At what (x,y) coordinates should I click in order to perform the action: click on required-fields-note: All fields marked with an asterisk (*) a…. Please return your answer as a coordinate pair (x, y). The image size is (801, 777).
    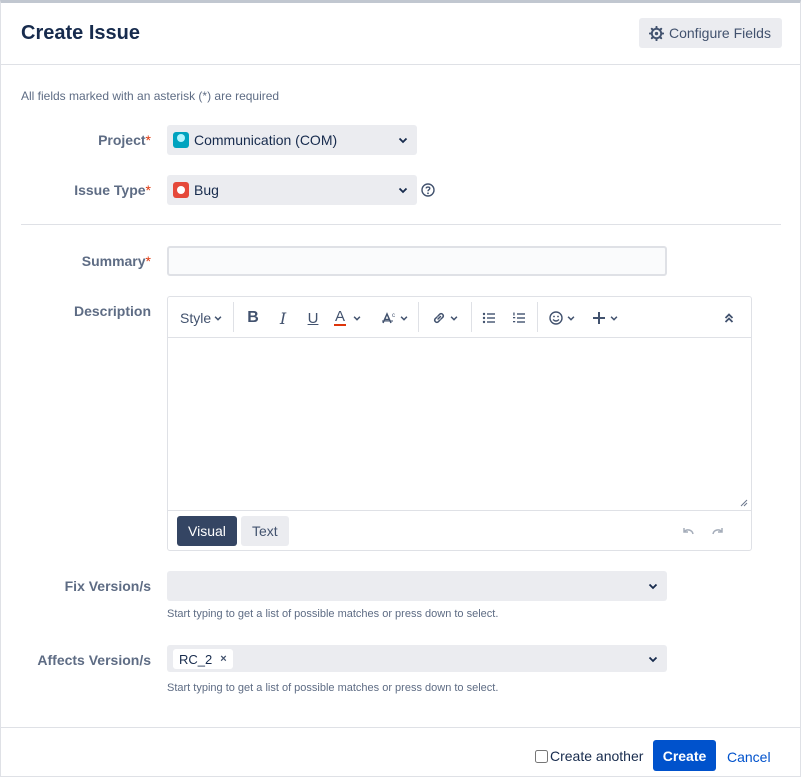
    Looking at the image, I should click on (150, 96).